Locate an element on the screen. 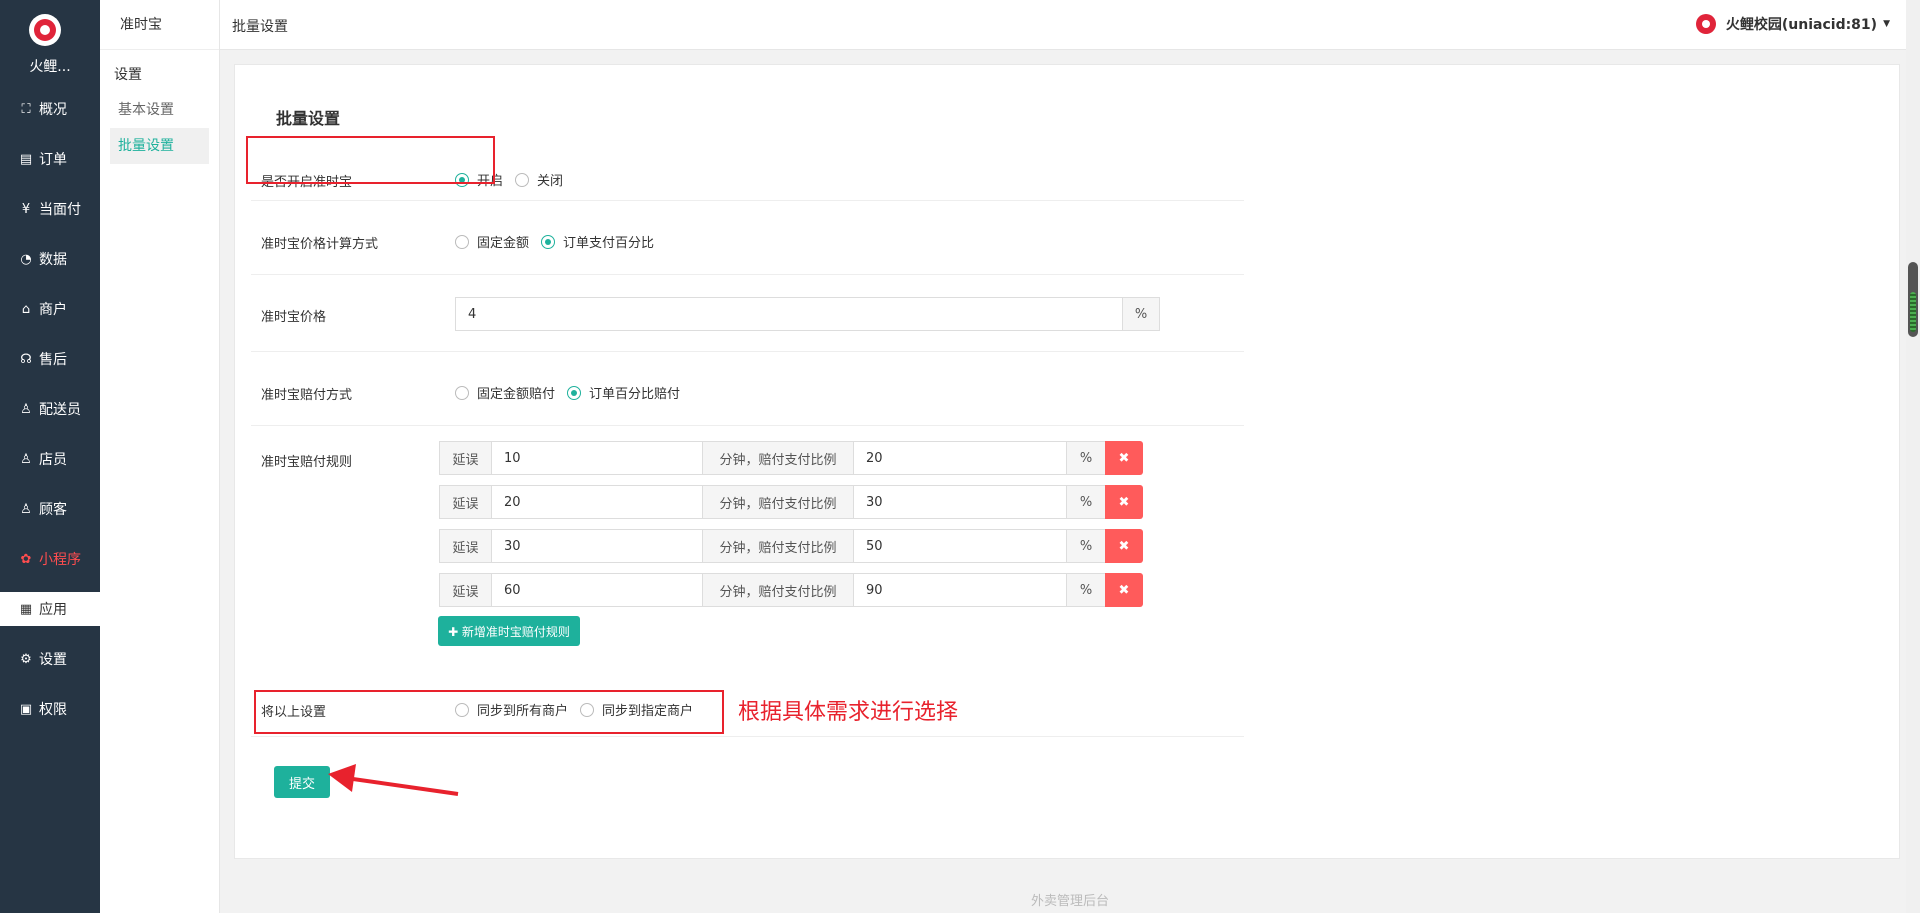 The width and height of the screenshot is (1920, 913). app-logo is located at coordinates (45, 30).